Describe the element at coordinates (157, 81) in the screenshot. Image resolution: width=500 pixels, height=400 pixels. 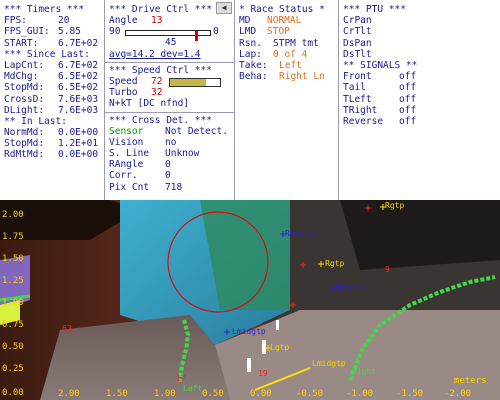
I see `speed-value: 72` at that location.